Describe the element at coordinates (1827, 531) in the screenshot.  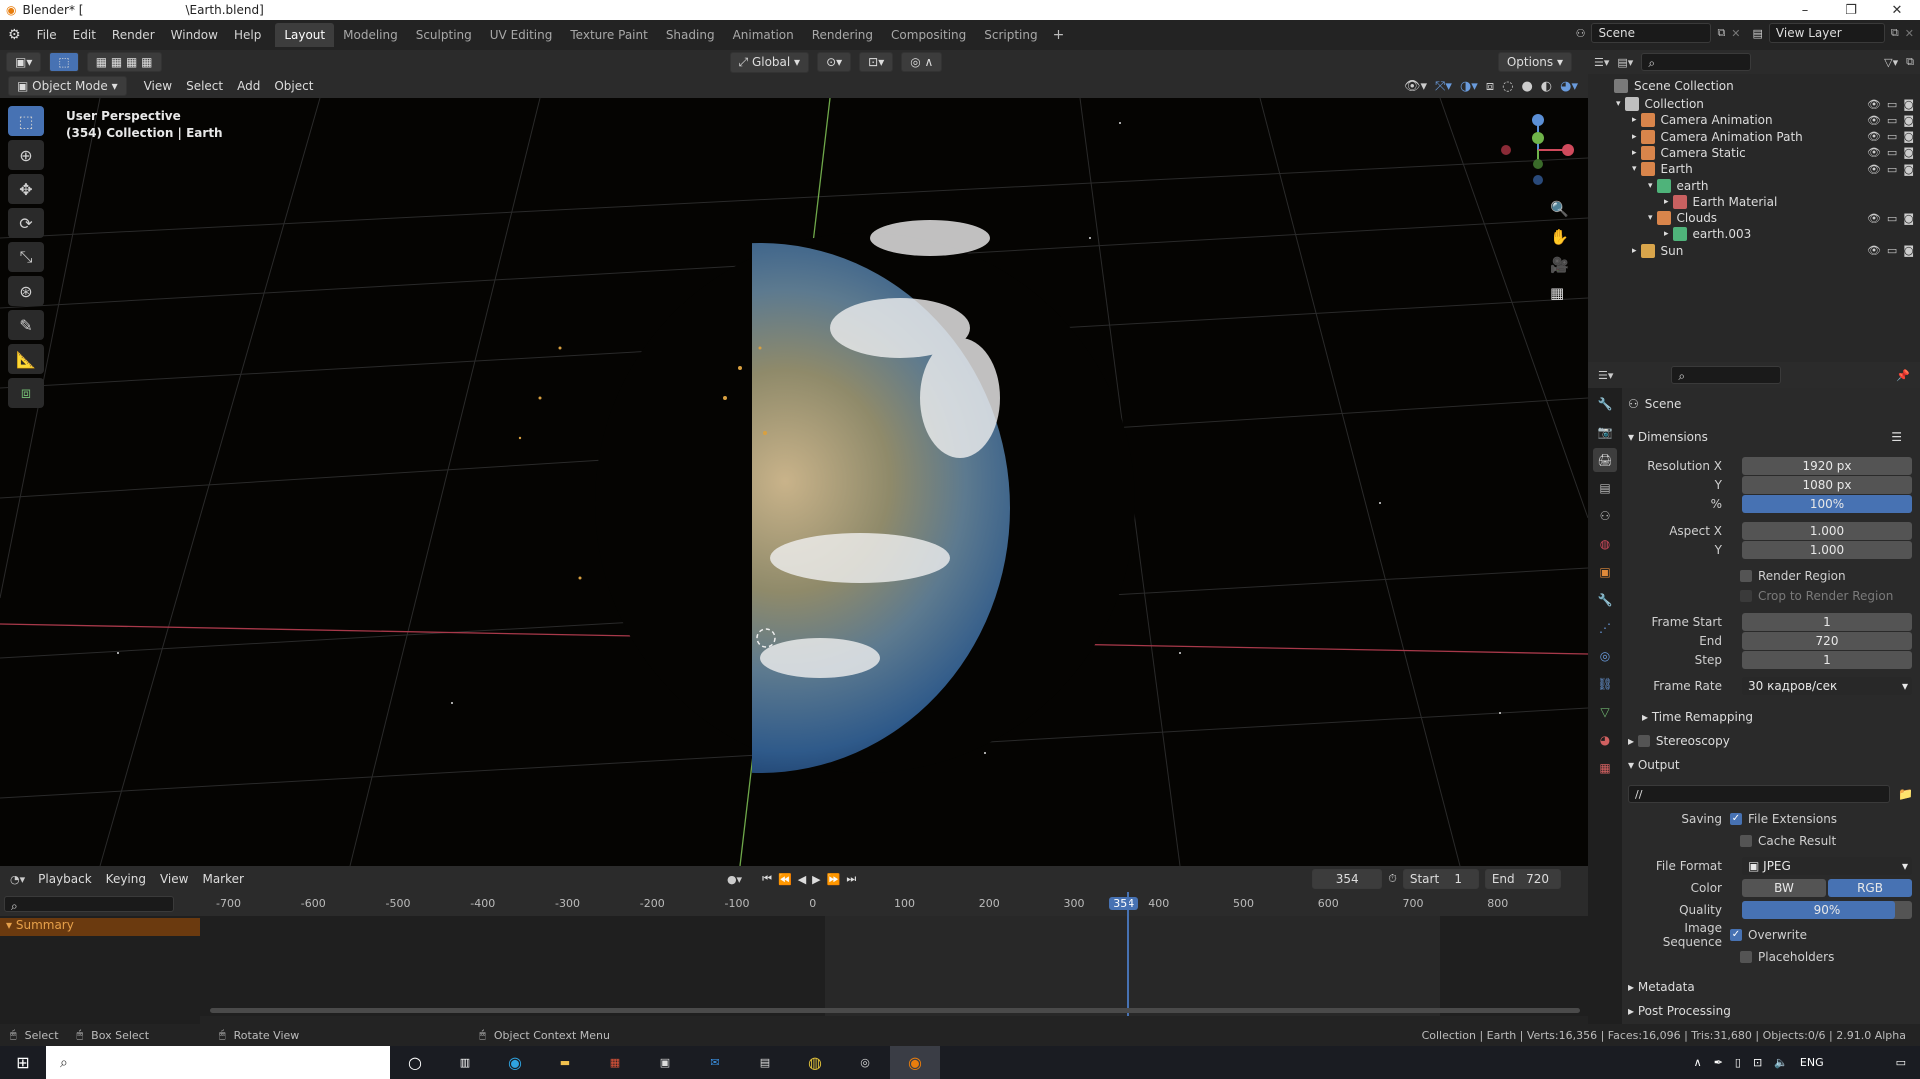
I see `aspect-x-field: 1.000` at that location.